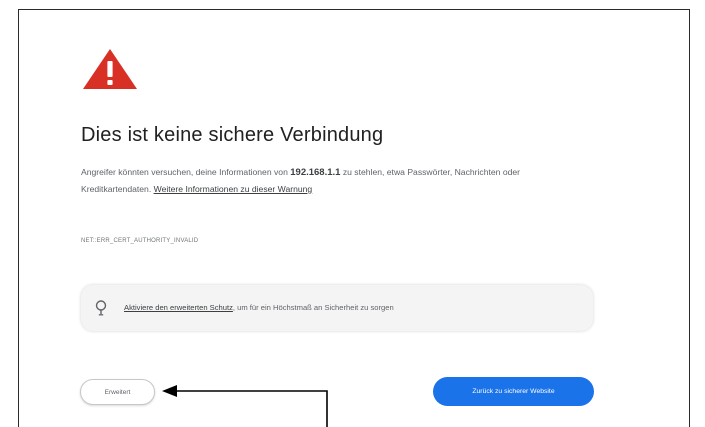  I want to click on warning-triangle-icon, so click(110, 69).